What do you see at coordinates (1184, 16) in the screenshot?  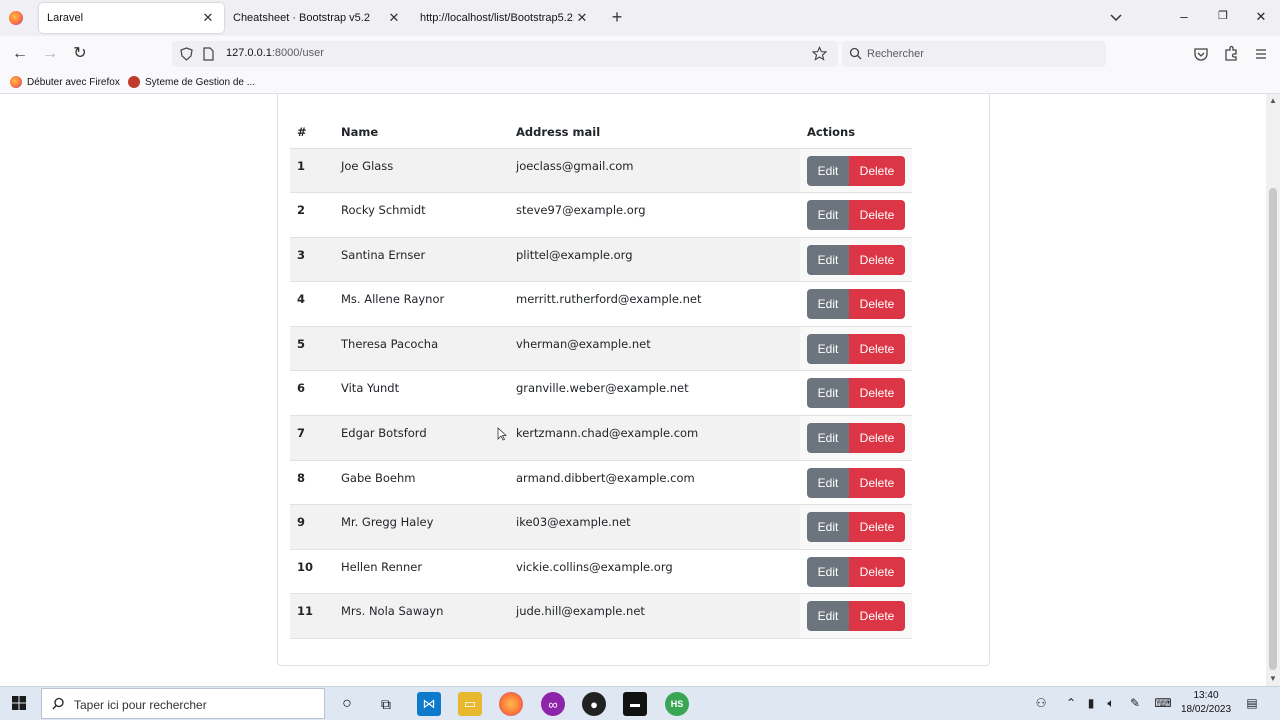 I see `minimize-icon: –` at bounding box center [1184, 16].